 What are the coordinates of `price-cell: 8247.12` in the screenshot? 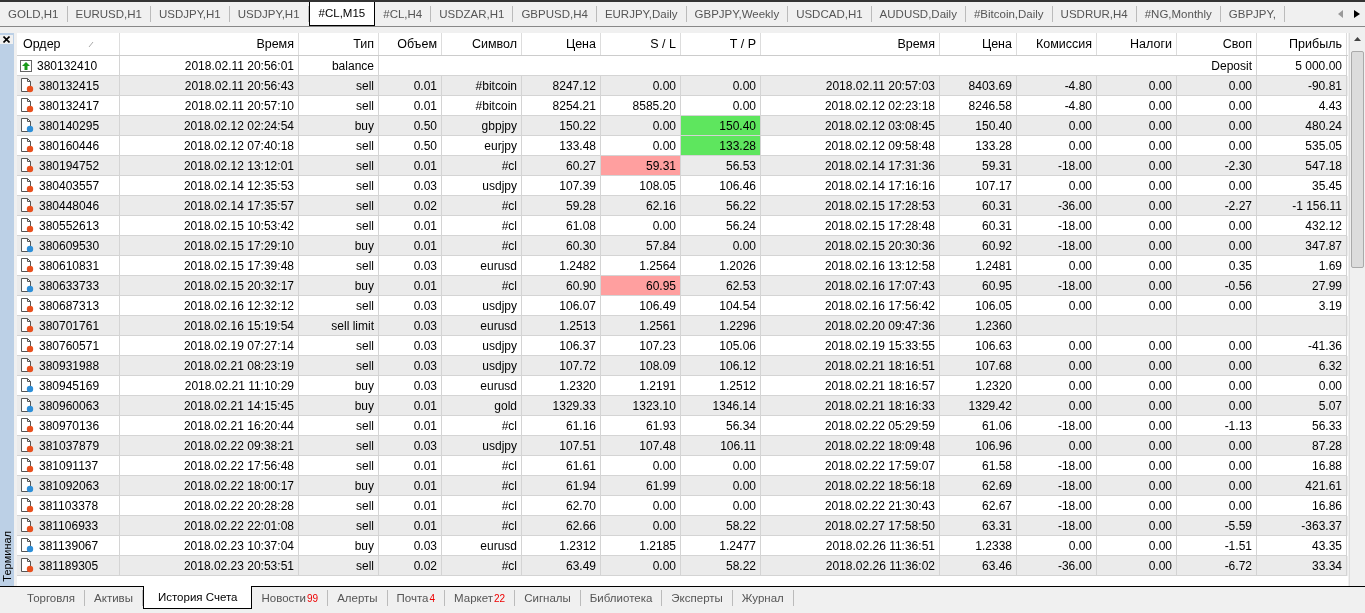 It's located at (561, 86).